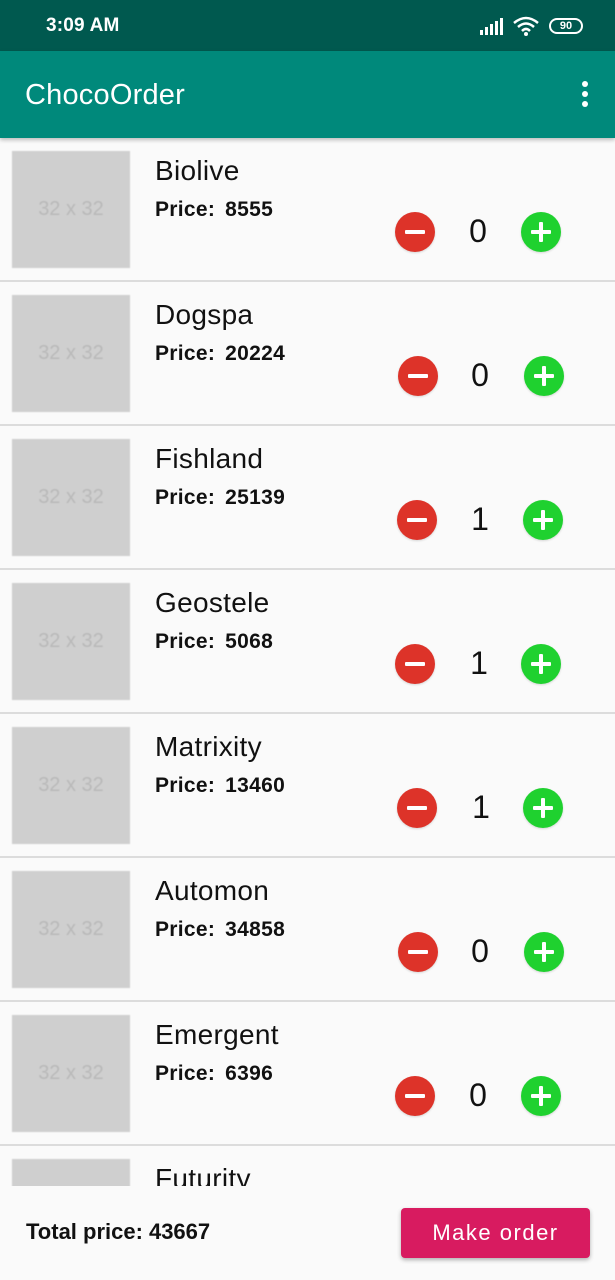 The width and height of the screenshot is (615, 1280). Describe the element at coordinates (84, 1231) in the screenshot. I see `total-price-label: Total price:` at that location.